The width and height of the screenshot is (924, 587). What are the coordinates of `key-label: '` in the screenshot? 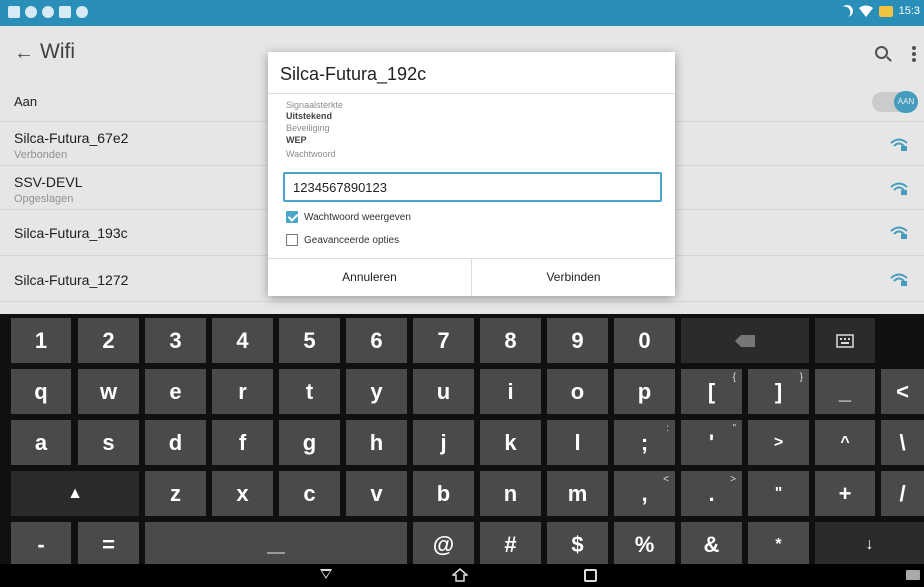 It's located at (711, 442).